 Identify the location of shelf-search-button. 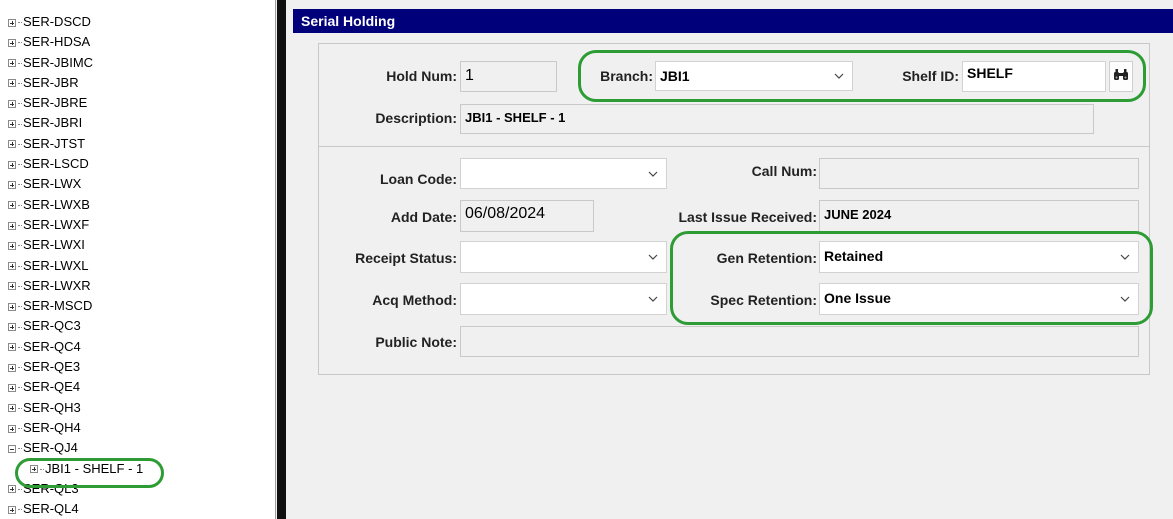
(1121, 76).